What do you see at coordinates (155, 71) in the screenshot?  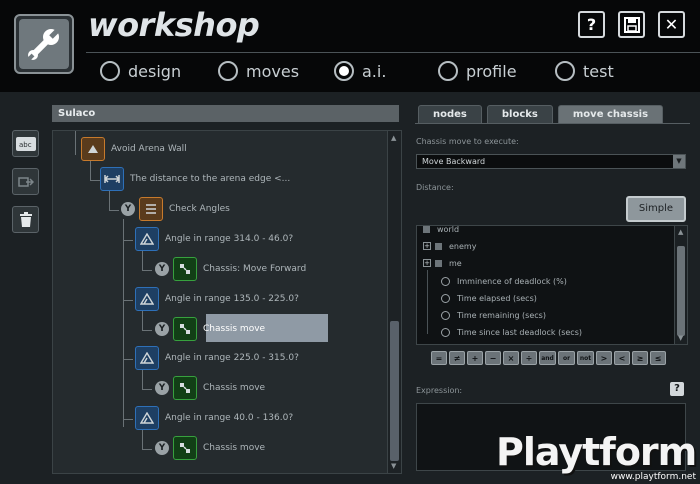 I see `nav-label: design` at bounding box center [155, 71].